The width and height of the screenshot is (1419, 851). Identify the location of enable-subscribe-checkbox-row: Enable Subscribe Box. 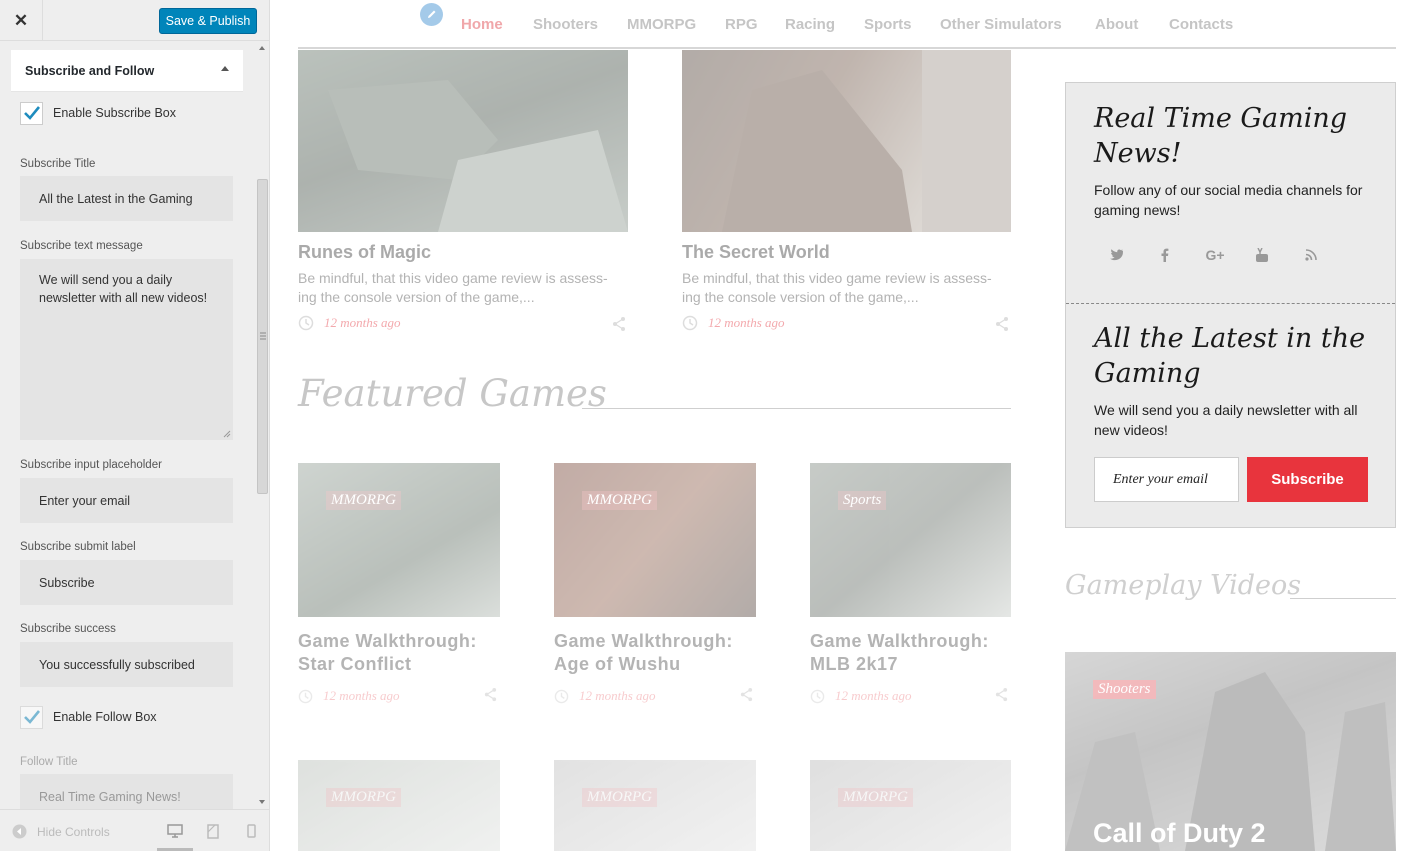
(98, 113).